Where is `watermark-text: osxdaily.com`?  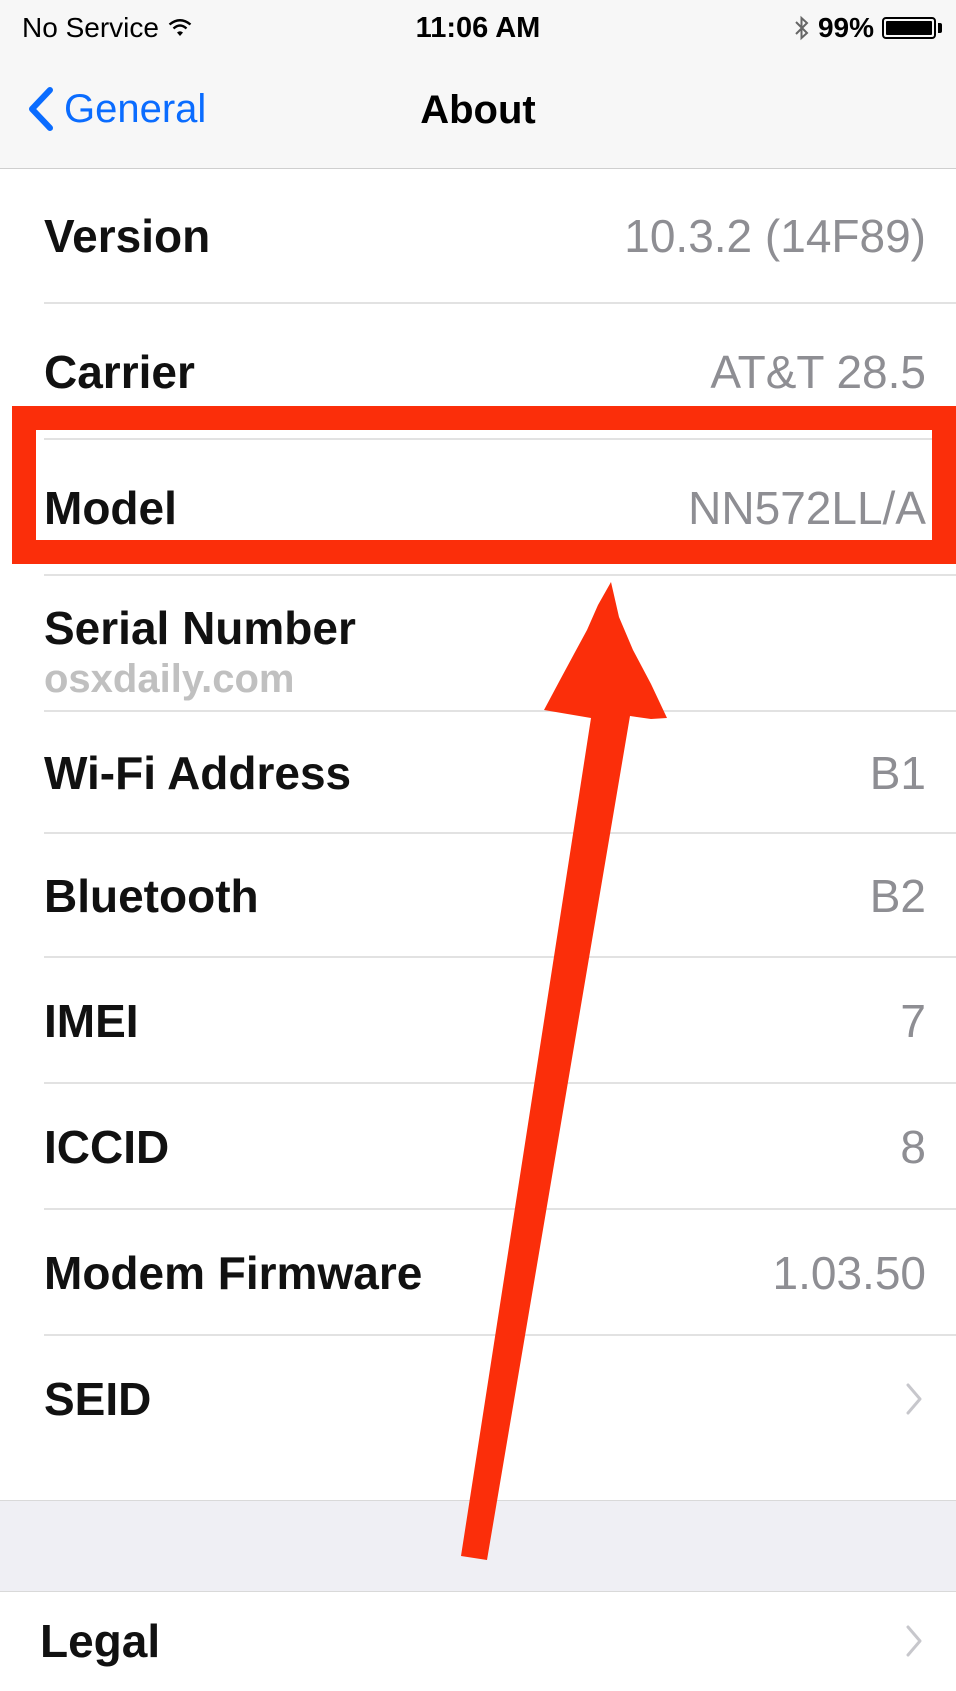
watermark-text: osxdaily.com is located at coordinates (169, 679).